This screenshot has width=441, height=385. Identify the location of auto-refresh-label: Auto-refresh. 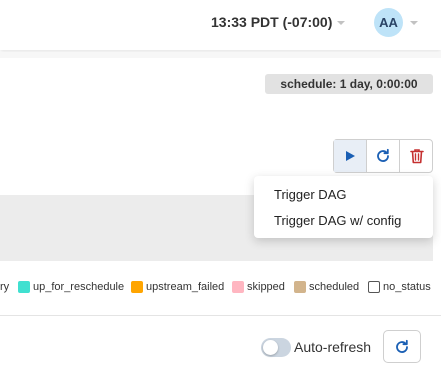
(333, 347).